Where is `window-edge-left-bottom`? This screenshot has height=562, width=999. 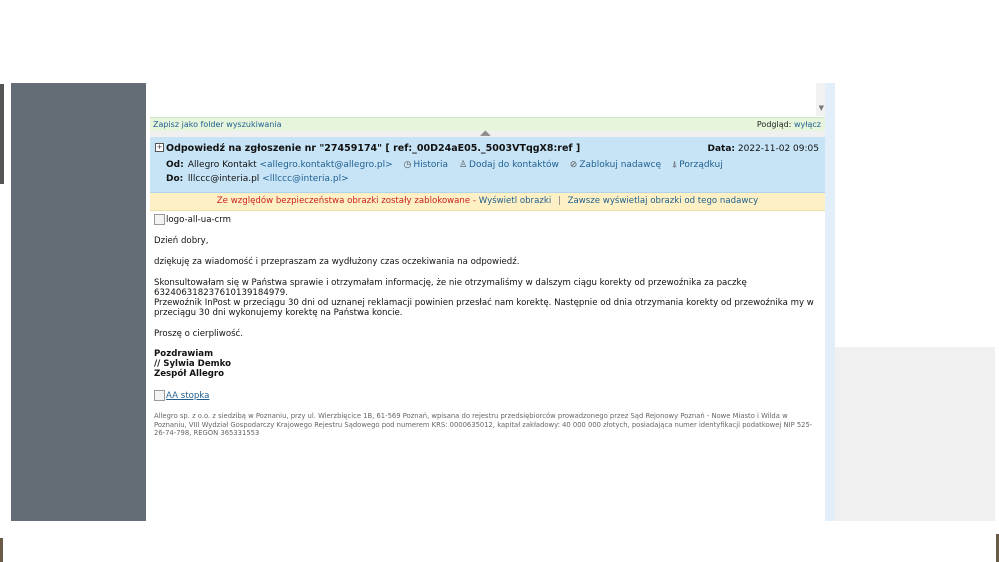
window-edge-left-bottom is located at coordinates (1, 550).